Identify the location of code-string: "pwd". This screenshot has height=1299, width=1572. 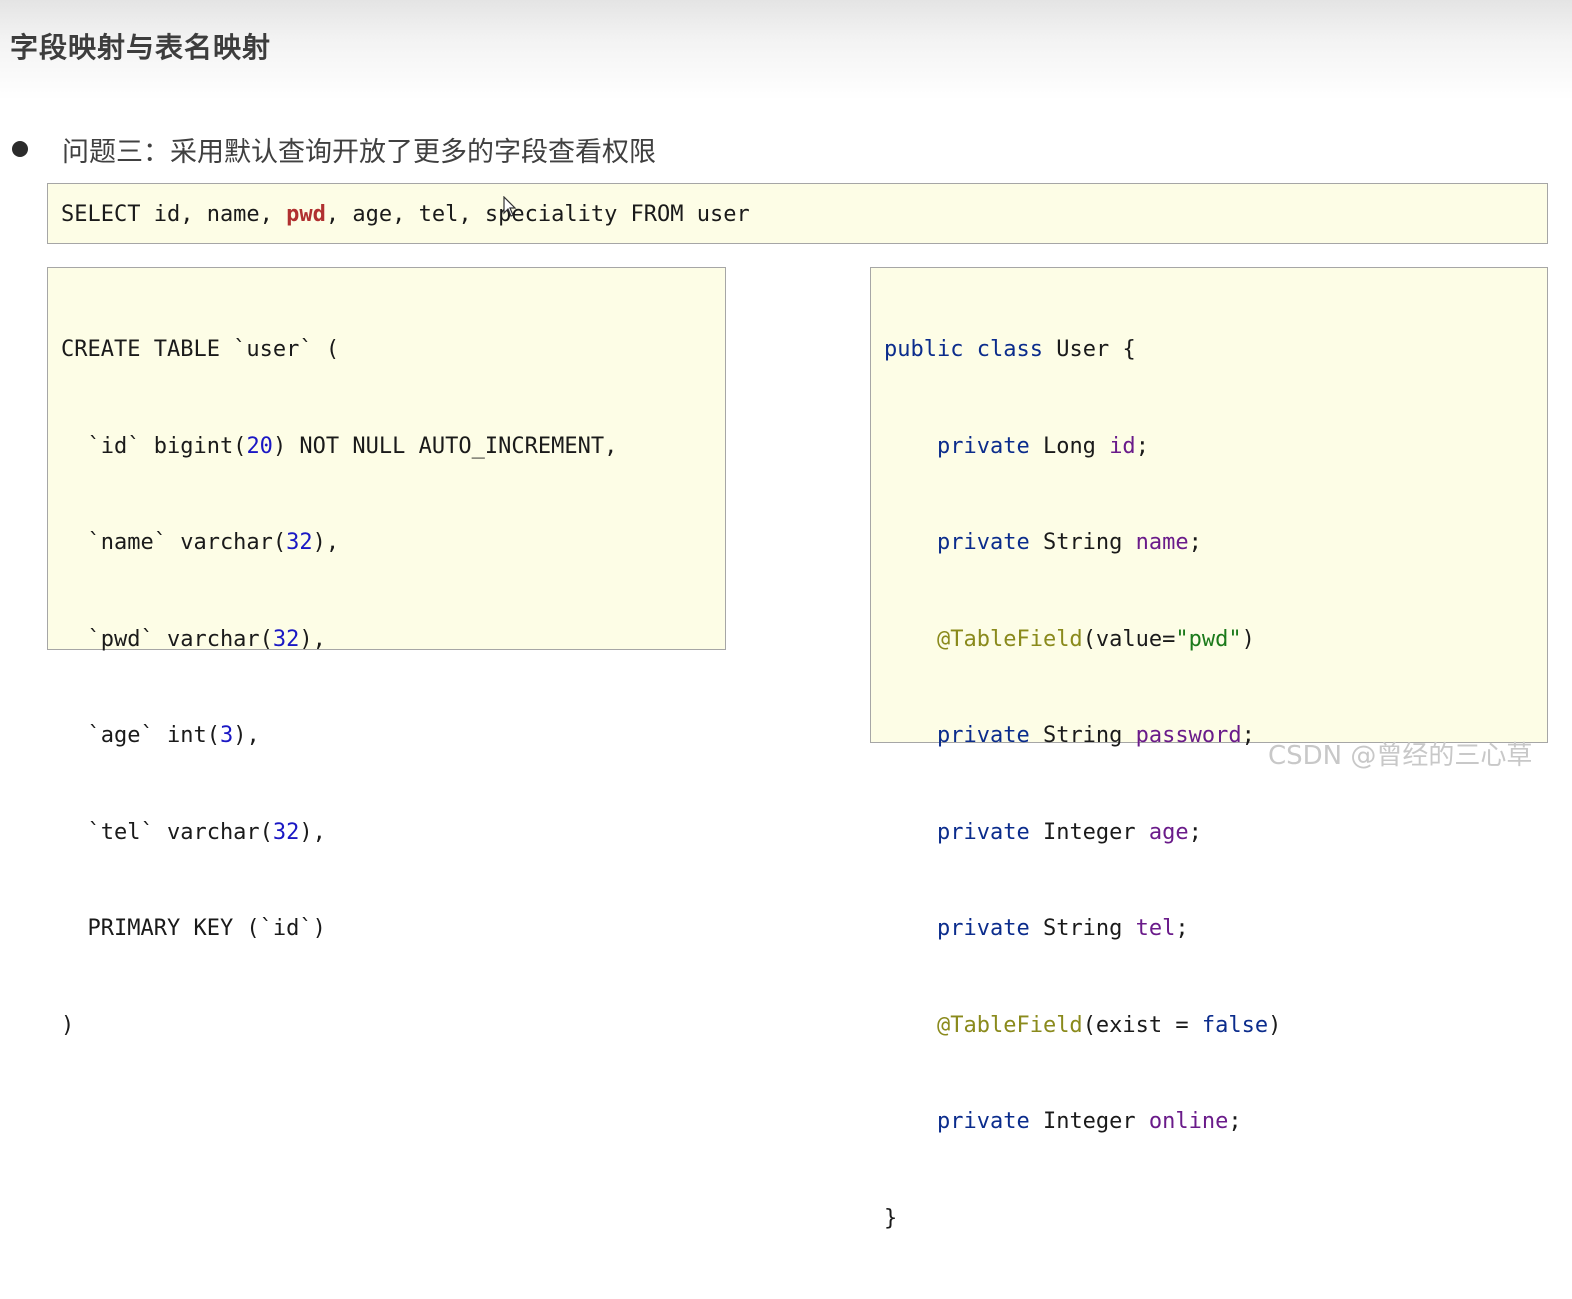
(1208, 639).